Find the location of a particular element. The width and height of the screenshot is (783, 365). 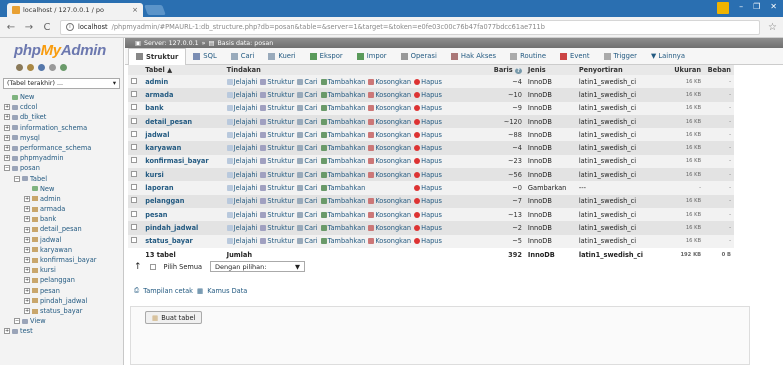

tree-item-bank: + bank is located at coordinates (61, 219).